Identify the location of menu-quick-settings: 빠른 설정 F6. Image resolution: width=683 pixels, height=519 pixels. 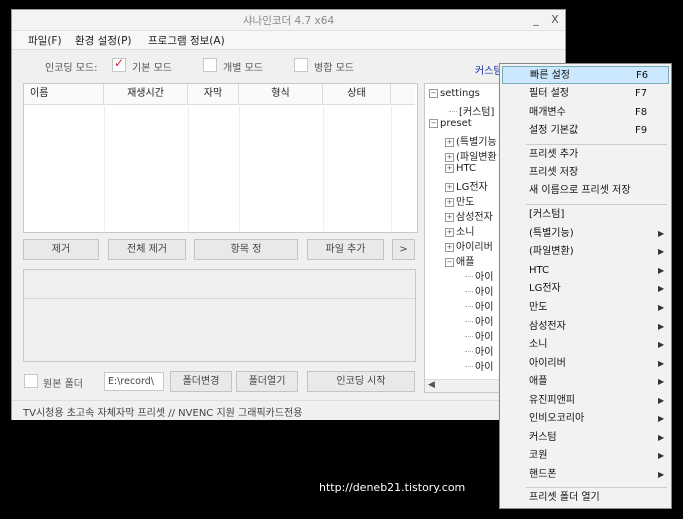
(585, 75).